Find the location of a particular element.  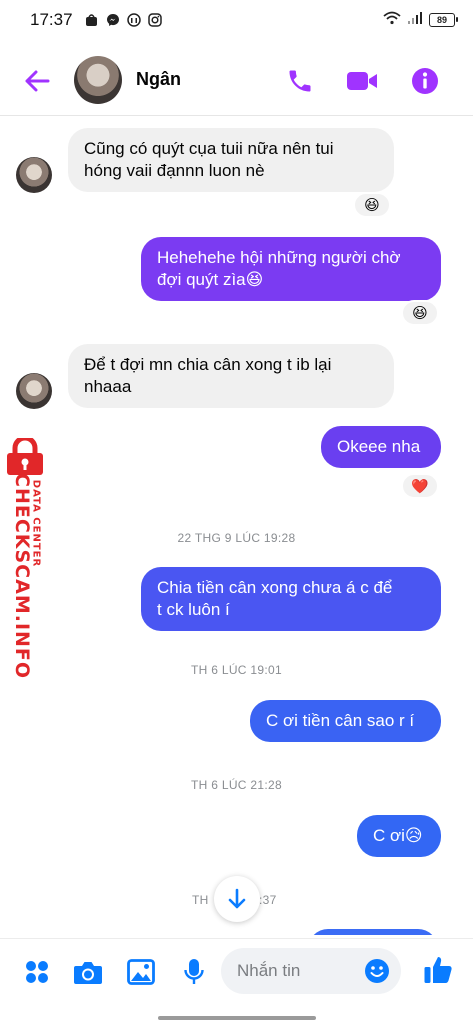

message-timestamp: TH is located at coordinates (200, 900).